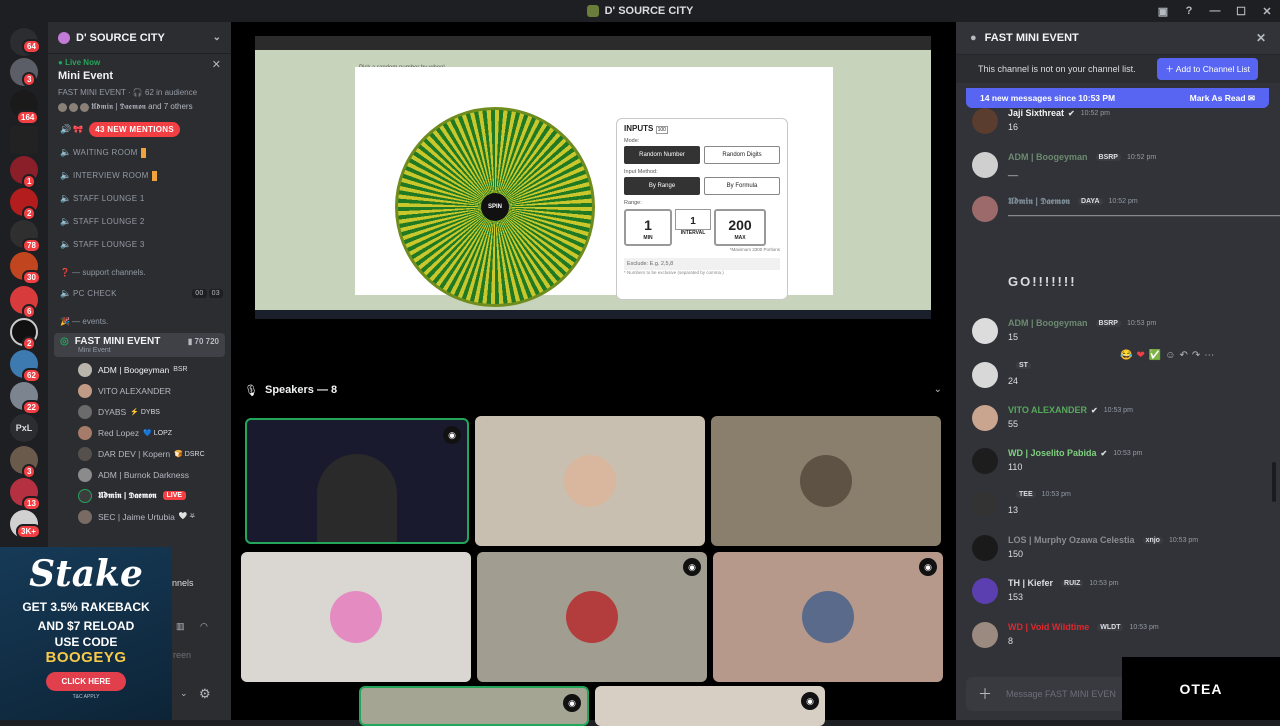 The width and height of the screenshot is (1280, 726). I want to click on scrollbar, so click(1274, 482).